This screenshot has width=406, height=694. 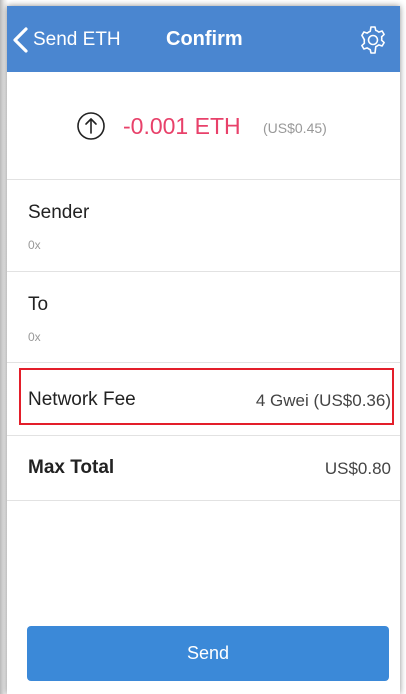 I want to click on sender-address: 0x, so click(x=34, y=245).